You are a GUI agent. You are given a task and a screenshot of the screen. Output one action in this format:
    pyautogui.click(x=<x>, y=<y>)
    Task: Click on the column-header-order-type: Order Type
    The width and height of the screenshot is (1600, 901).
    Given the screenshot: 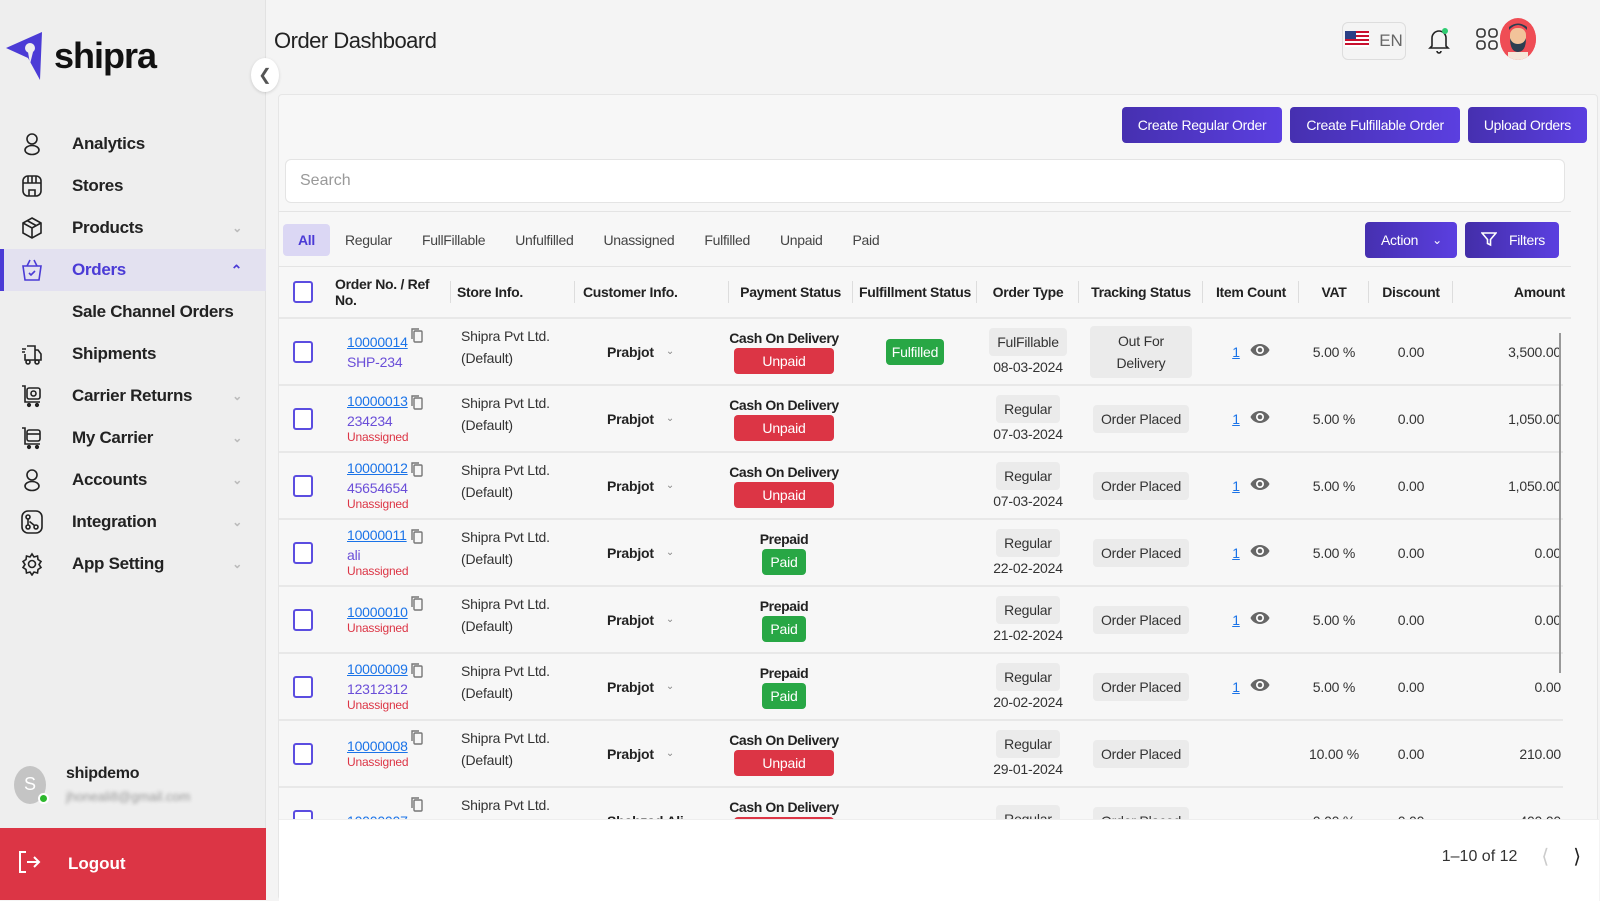 What is the action you would take?
    pyautogui.click(x=1028, y=292)
    